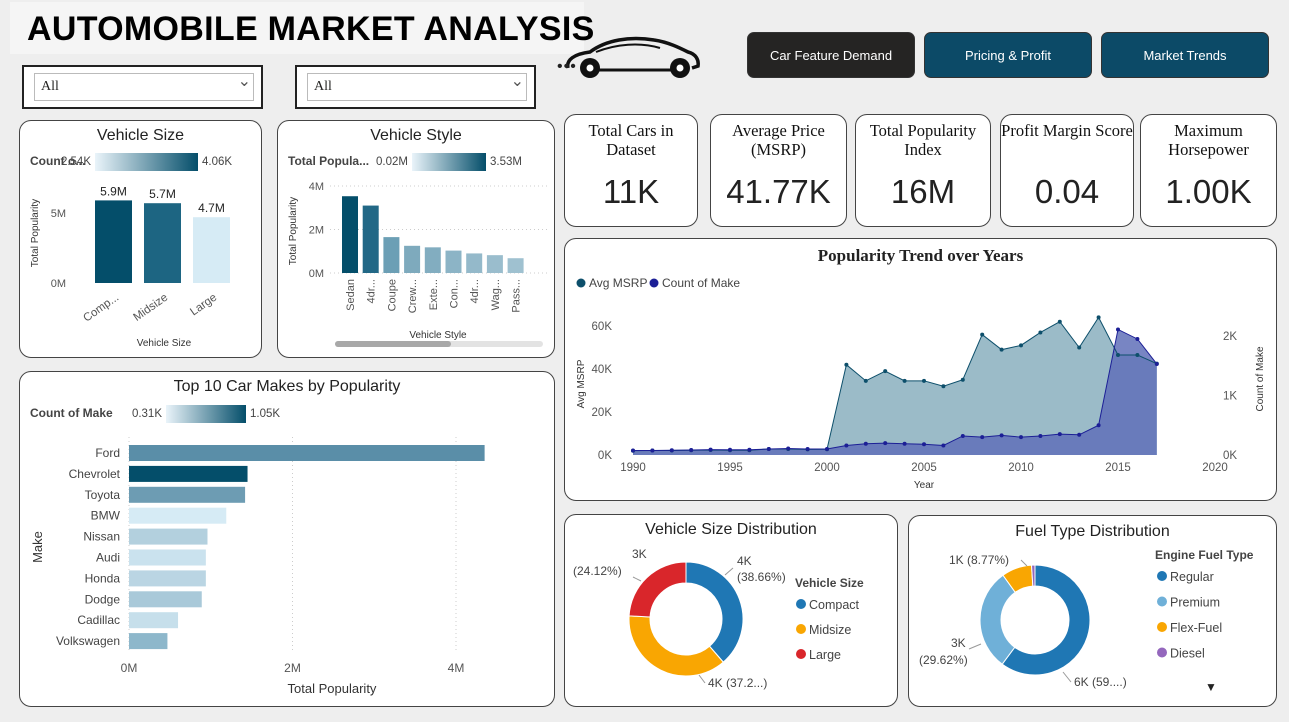 This screenshot has height=722, width=1289. What do you see at coordinates (37, 547) in the screenshot?
I see `y-axis-label: Make` at bounding box center [37, 547].